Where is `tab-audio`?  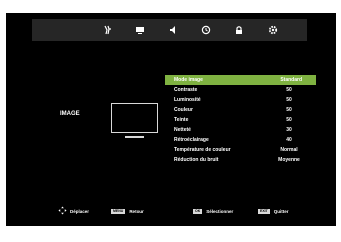
tab-audio is located at coordinates (173, 30).